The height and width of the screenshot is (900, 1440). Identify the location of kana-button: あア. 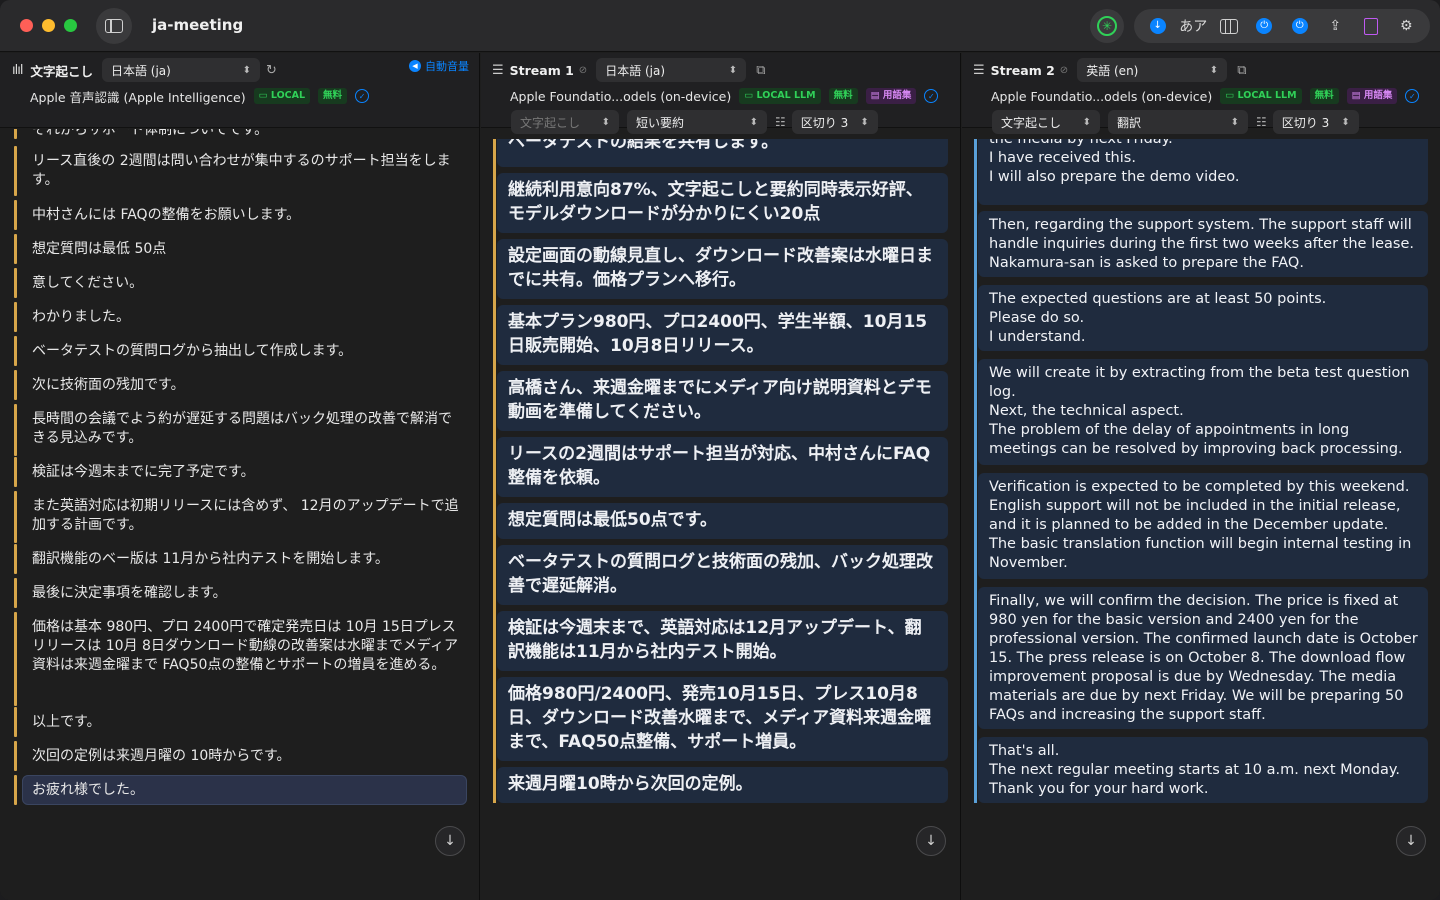
(1193, 26).